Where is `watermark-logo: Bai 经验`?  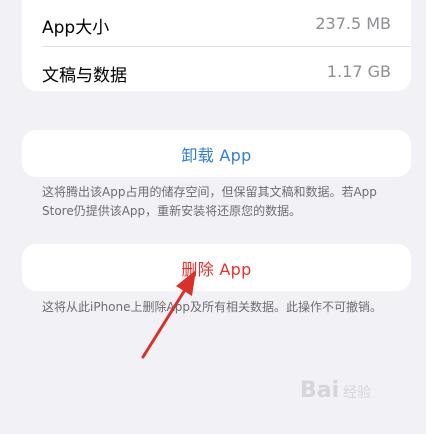 watermark-logo: Bai 经验 is located at coordinates (335, 390).